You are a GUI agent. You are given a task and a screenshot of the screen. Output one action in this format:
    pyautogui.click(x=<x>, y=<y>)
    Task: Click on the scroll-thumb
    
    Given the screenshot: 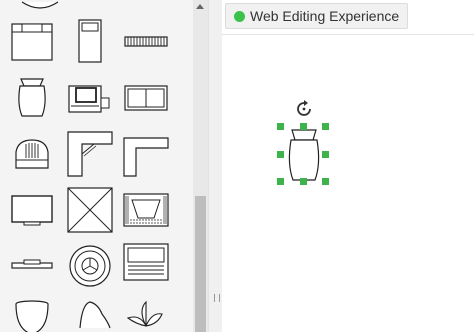 What is the action you would take?
    pyautogui.click(x=200, y=264)
    